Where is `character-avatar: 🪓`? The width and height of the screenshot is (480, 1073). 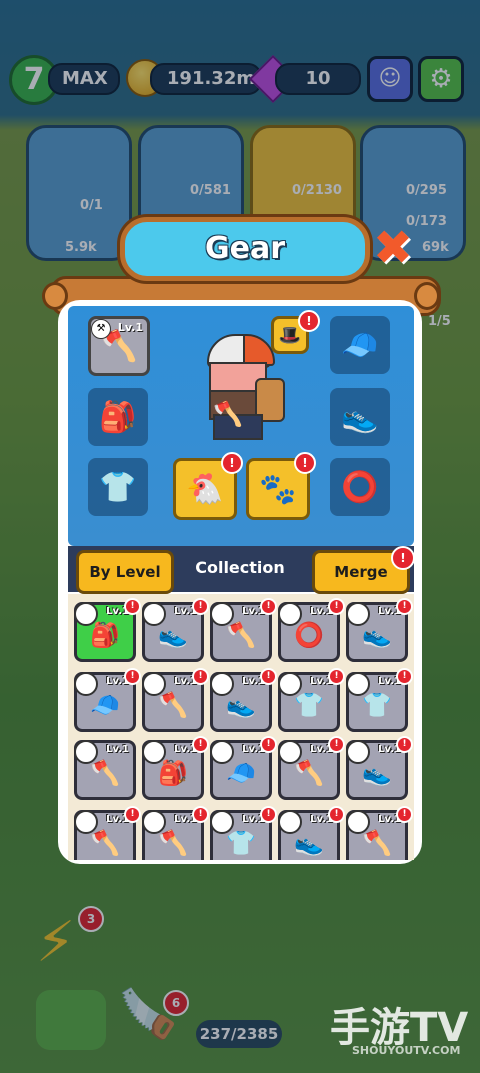 character-avatar: 🪓 is located at coordinates (240, 384).